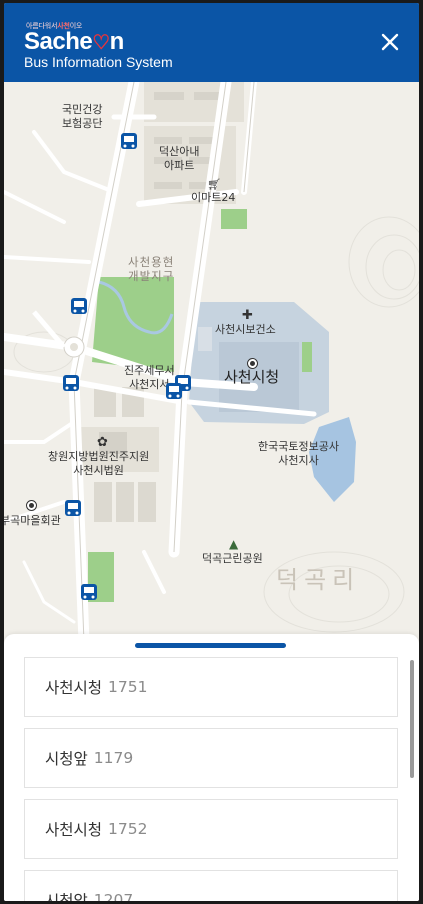  Describe the element at coordinates (211, 758) in the screenshot. I see `list-item: 시청앞 1179` at that location.